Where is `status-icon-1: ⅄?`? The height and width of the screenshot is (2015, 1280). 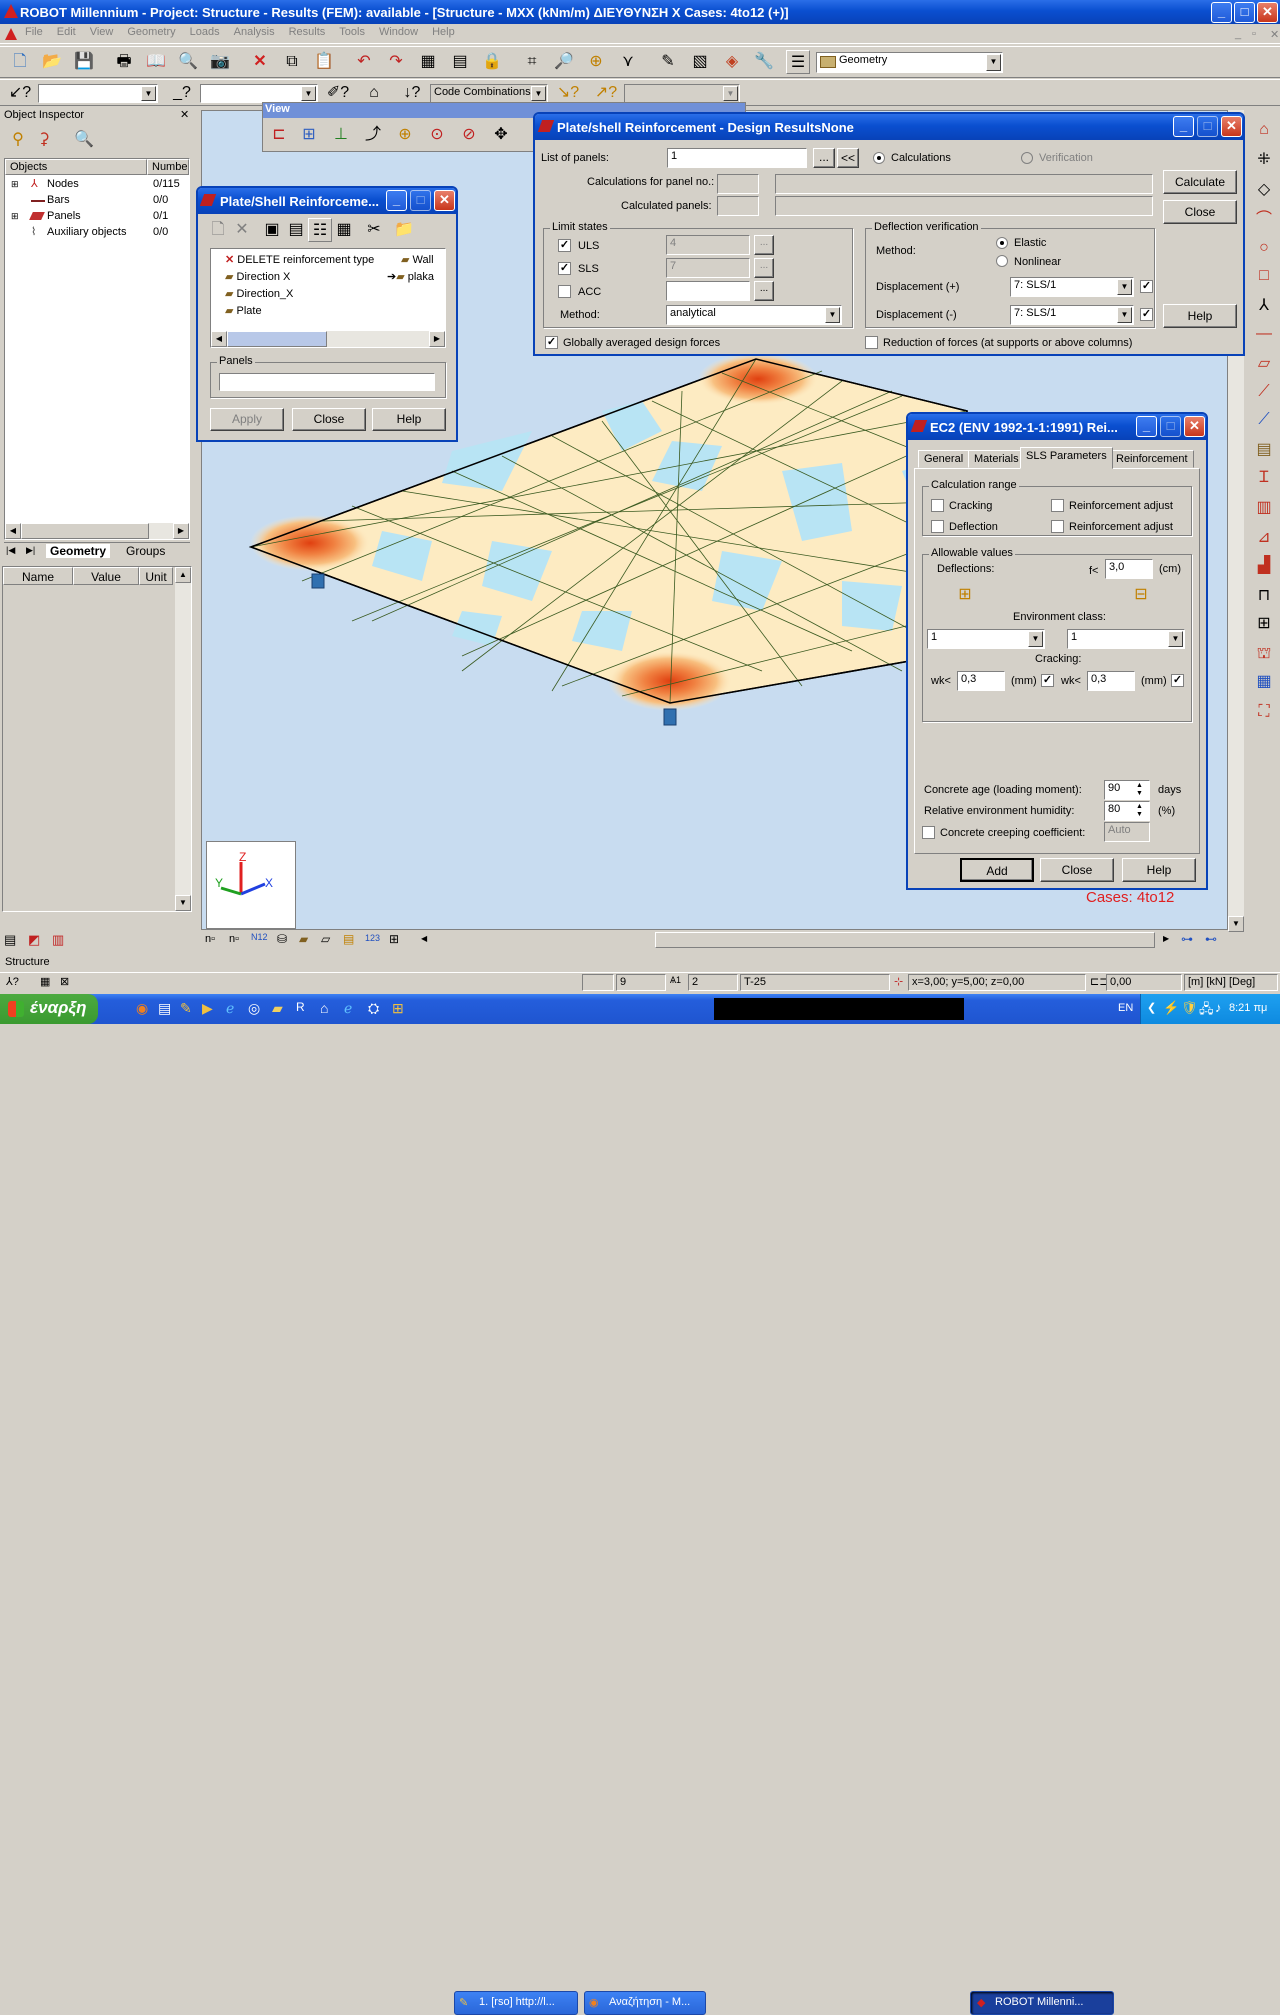
status-icon-1: ⅄? is located at coordinates (12, 981).